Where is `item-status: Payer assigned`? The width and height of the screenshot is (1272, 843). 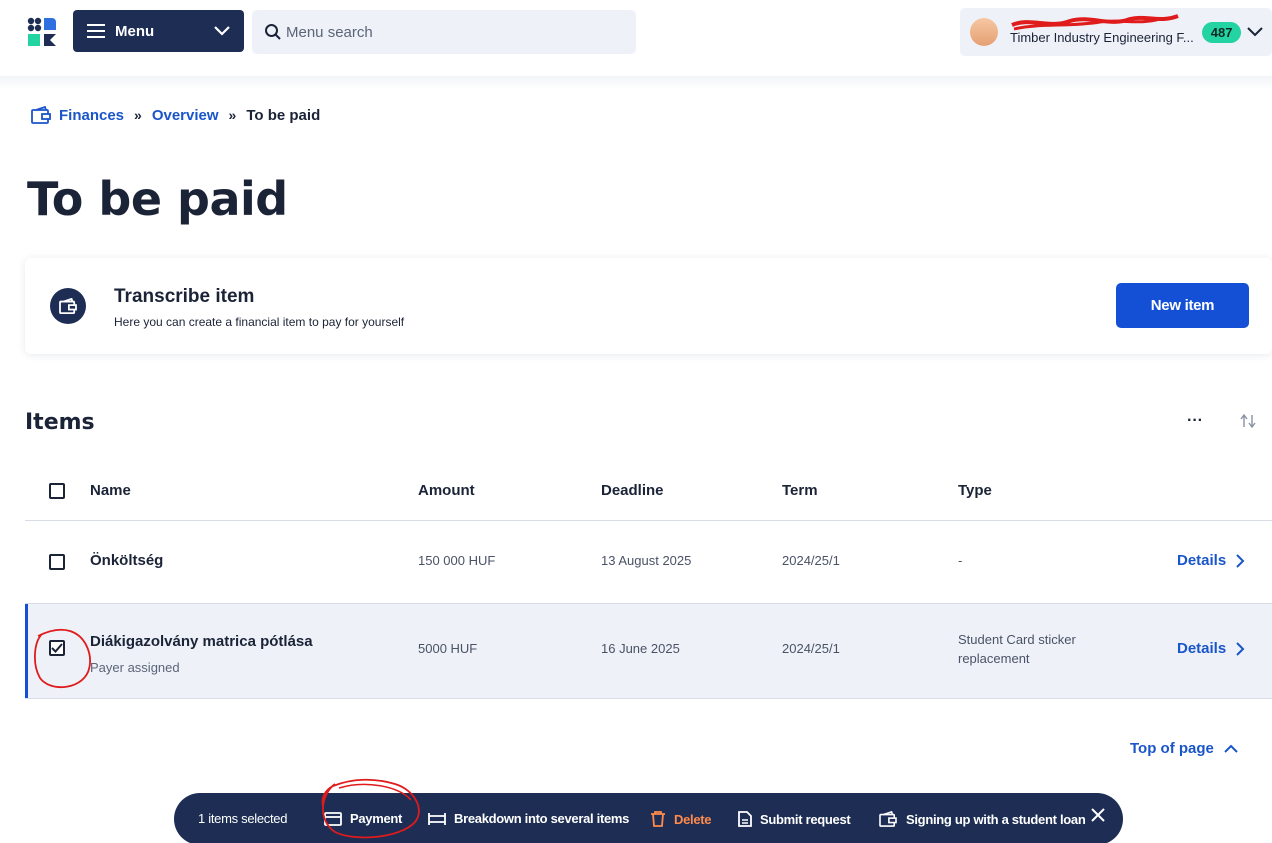 item-status: Payer assigned is located at coordinates (135, 667).